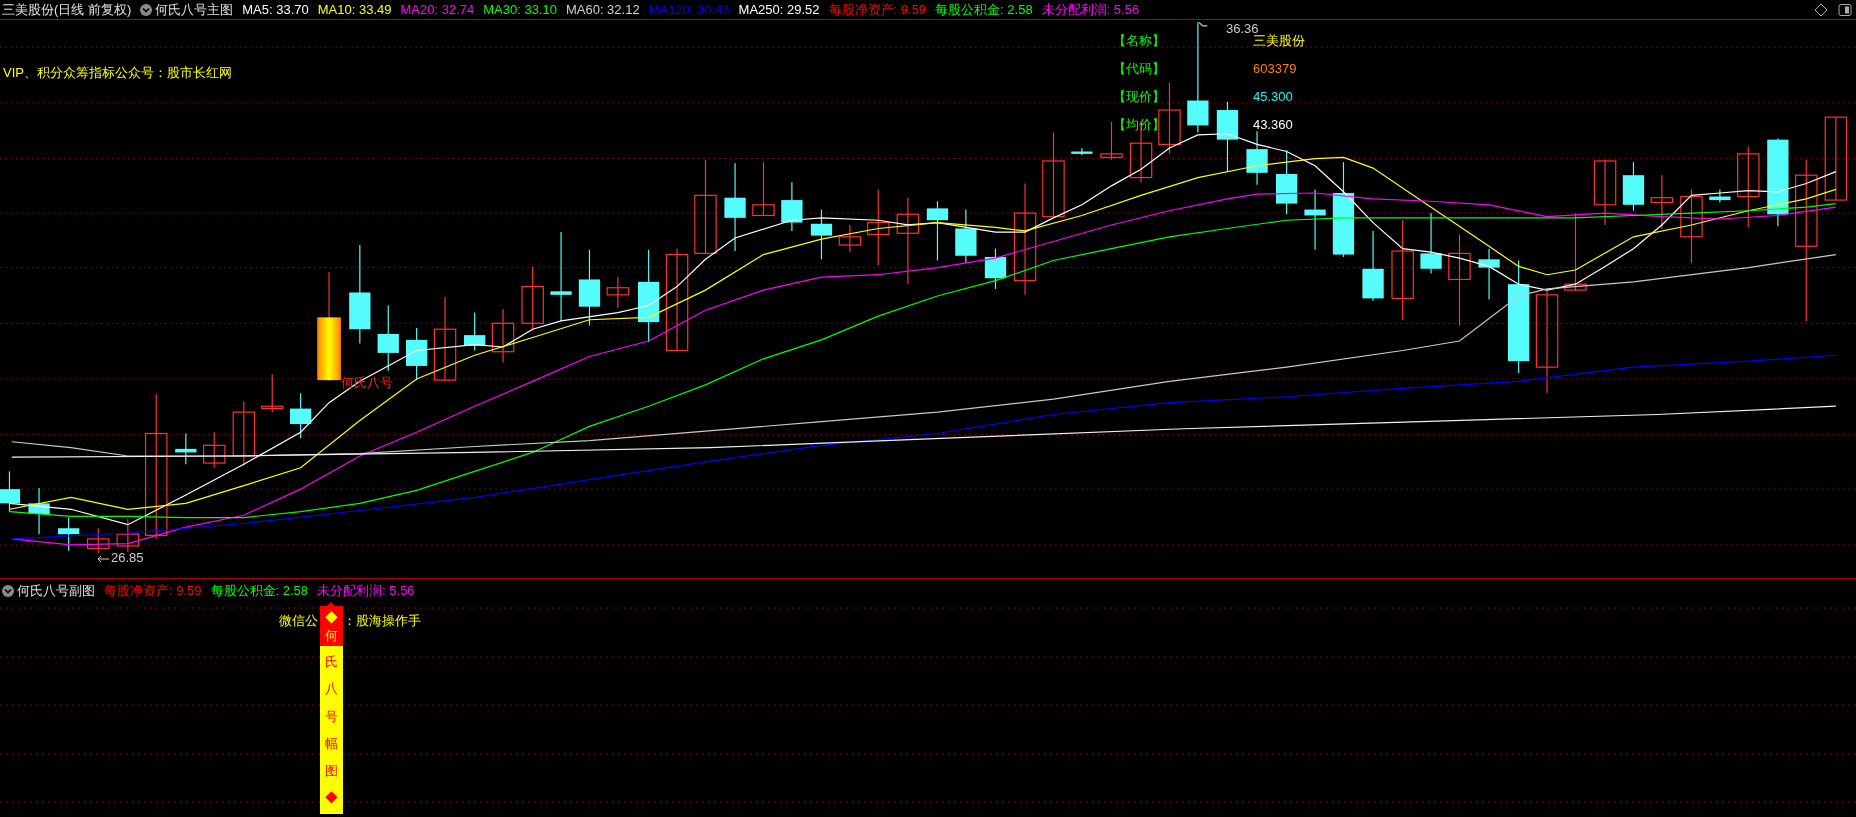 The height and width of the screenshot is (817, 1856). What do you see at coordinates (1203, 24) in the screenshot?
I see `leader-line` at bounding box center [1203, 24].